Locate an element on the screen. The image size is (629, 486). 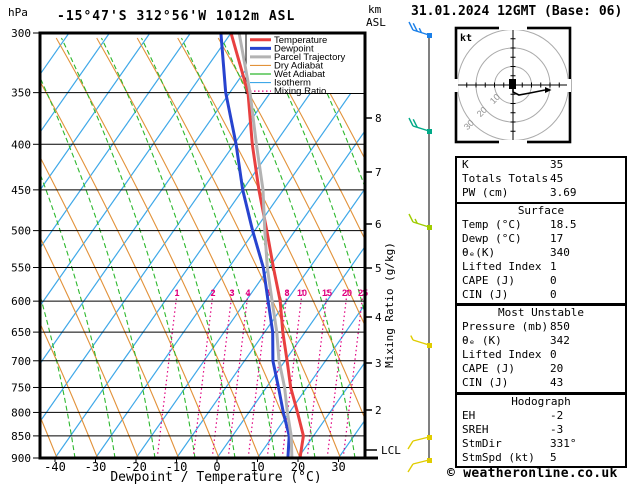
mixing-ratio-value-label: 10 is located at coordinates (302, 293).